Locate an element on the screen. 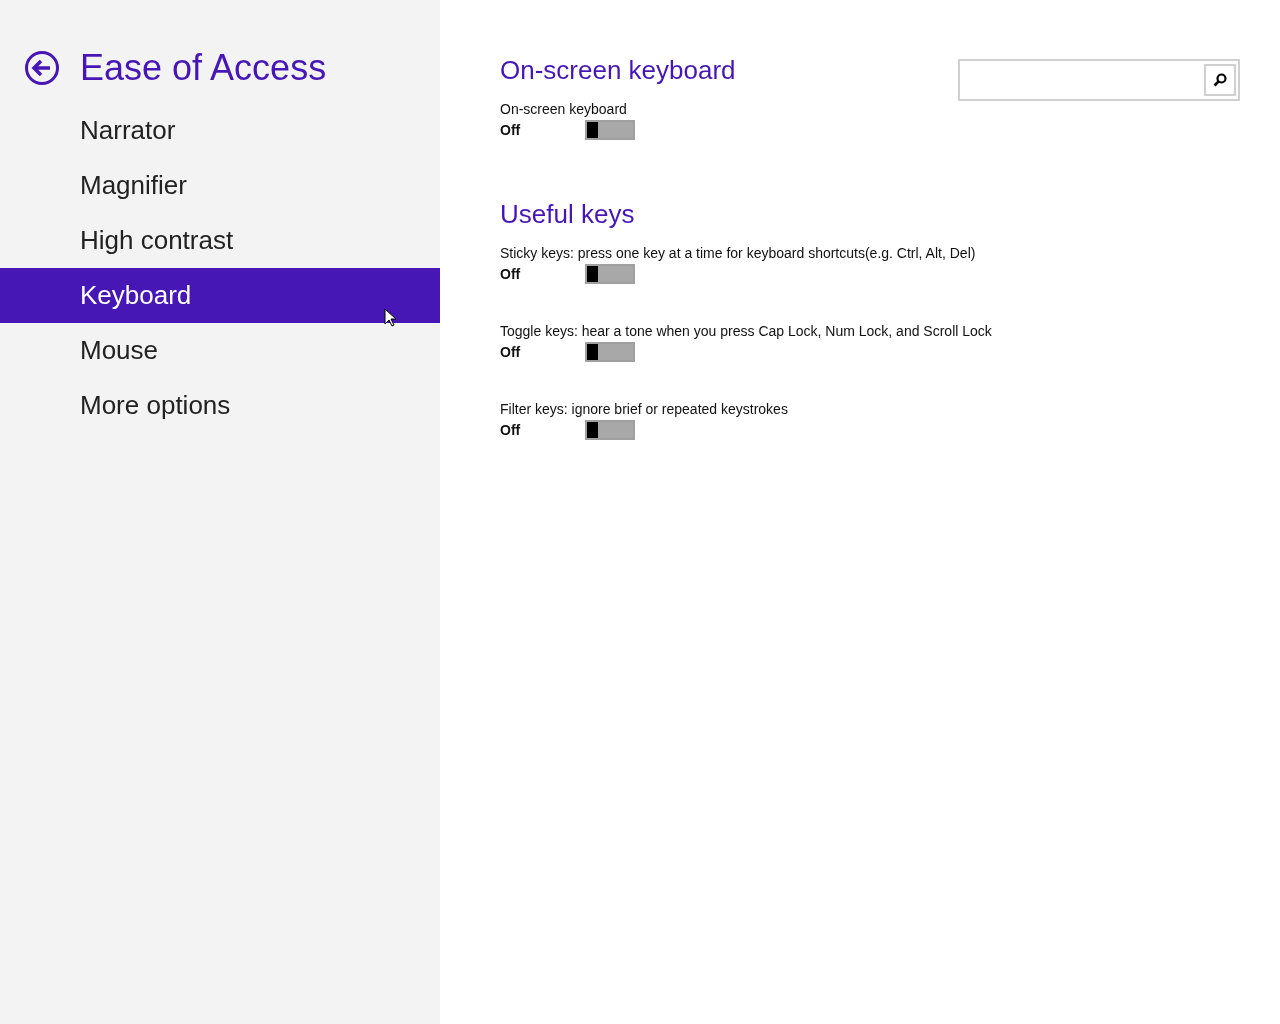  search-button is located at coordinates (1220, 80).